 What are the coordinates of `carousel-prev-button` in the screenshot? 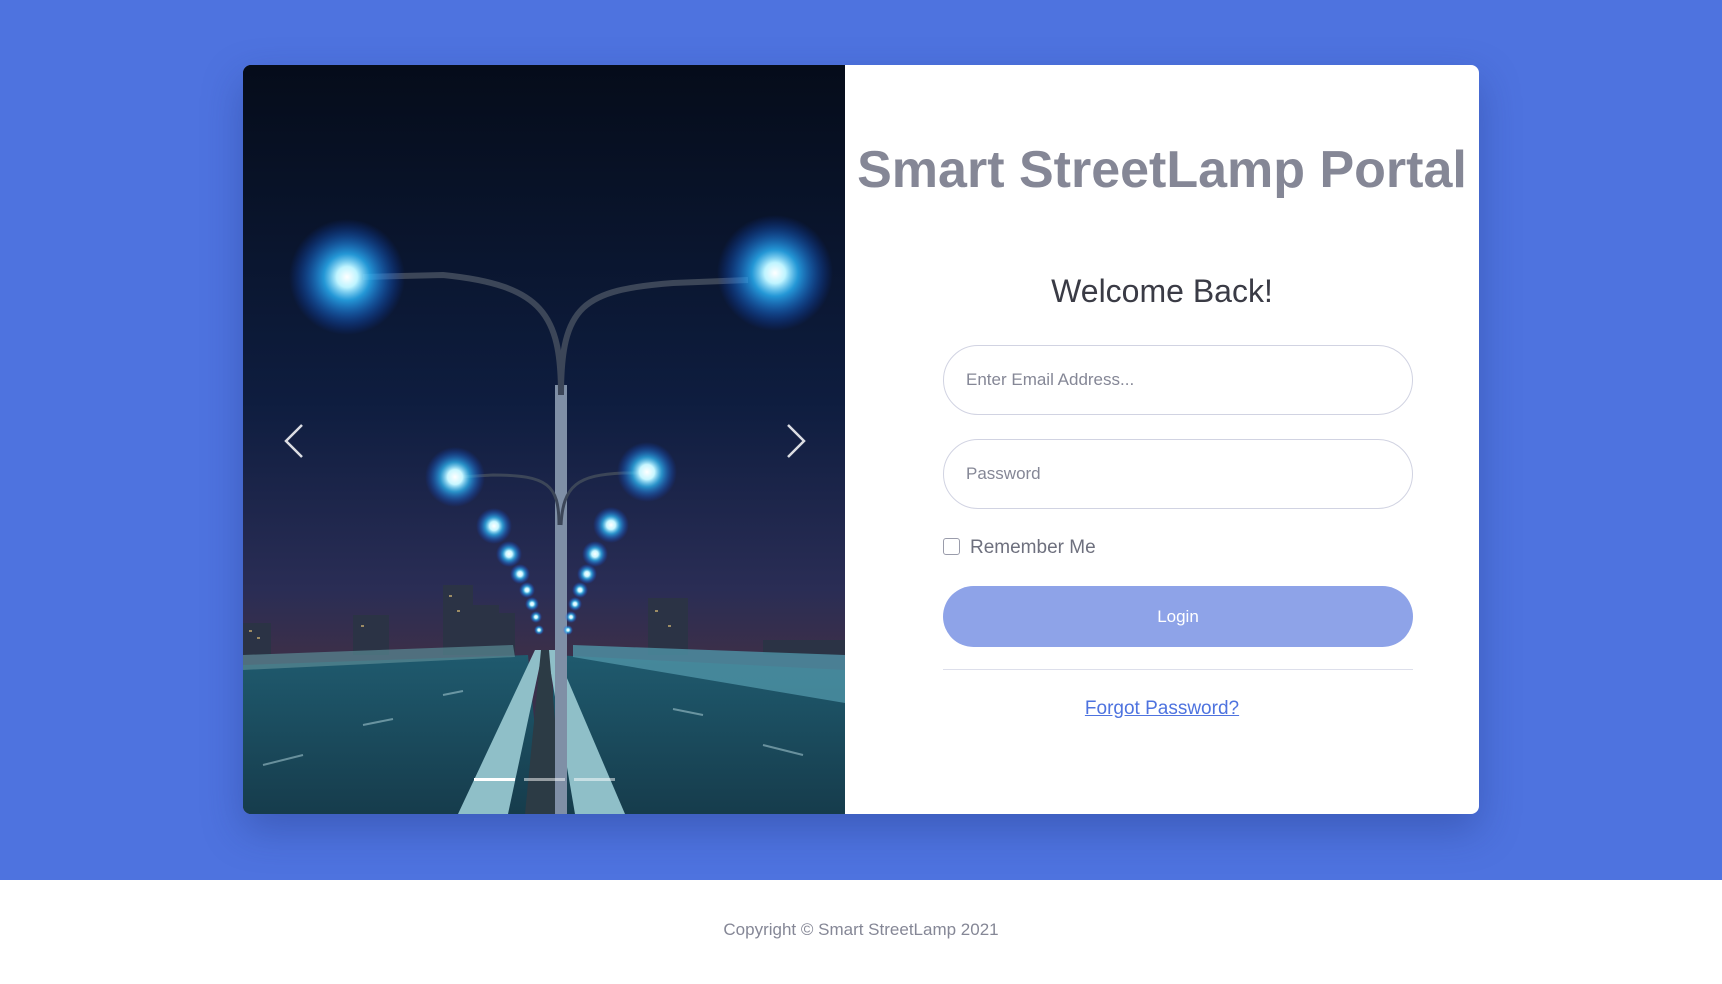 It's located at (293, 440).